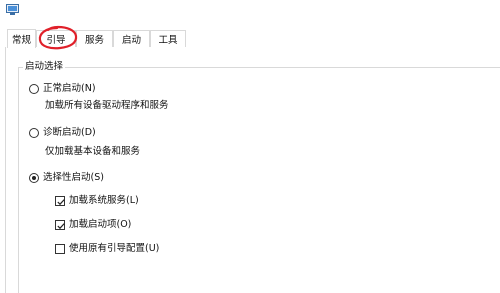  I want to click on load-startup-items-checkbox: 加载启动项(O), so click(93, 225).